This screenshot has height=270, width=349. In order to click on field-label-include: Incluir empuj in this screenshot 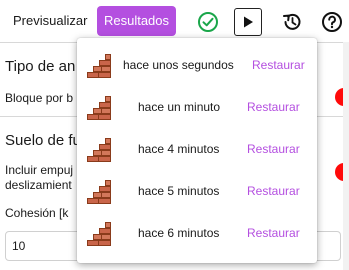, I will do `click(39, 170)`.